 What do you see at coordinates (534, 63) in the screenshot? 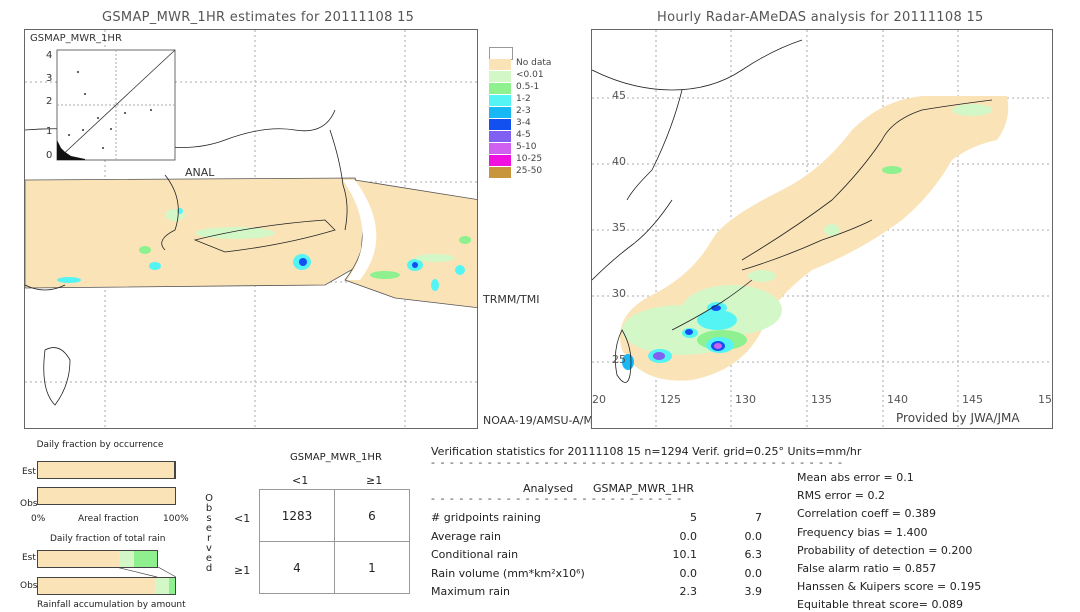
I see `legend-label: No data` at bounding box center [534, 63].